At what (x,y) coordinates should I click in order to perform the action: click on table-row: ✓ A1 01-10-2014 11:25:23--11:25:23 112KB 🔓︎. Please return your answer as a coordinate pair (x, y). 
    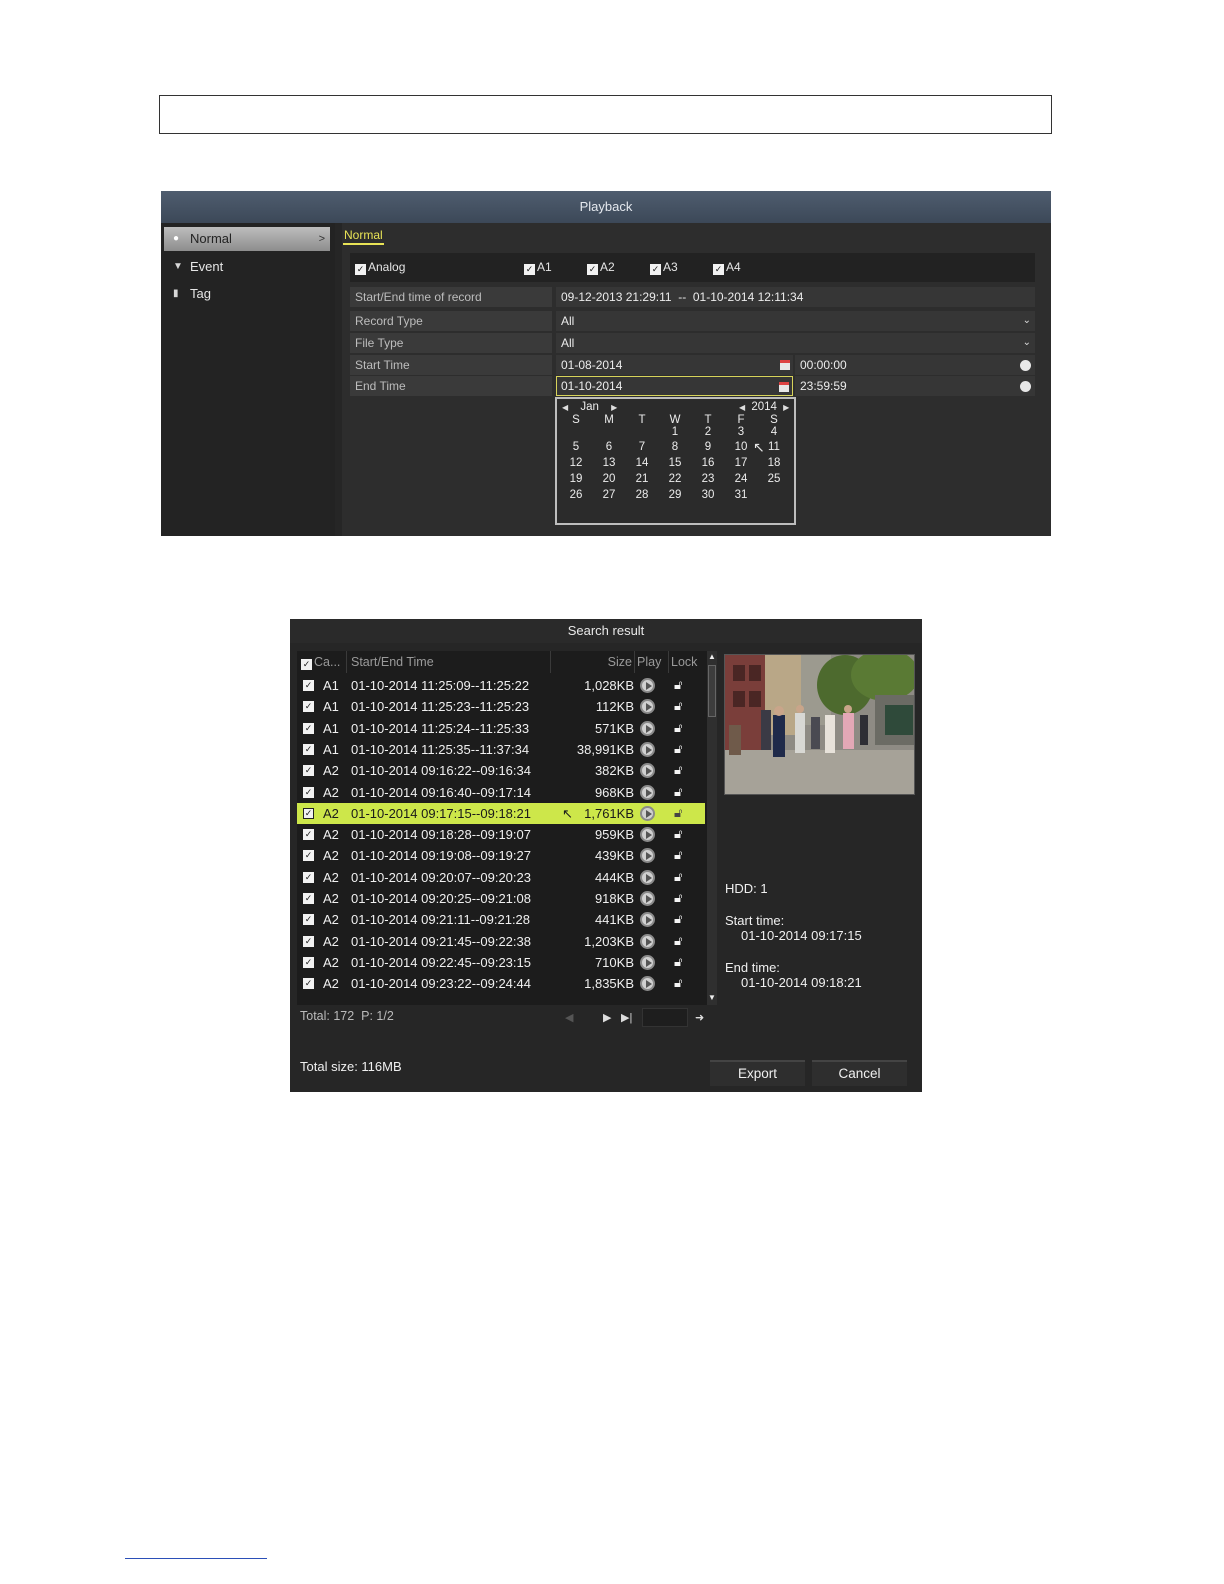
    Looking at the image, I should click on (501, 706).